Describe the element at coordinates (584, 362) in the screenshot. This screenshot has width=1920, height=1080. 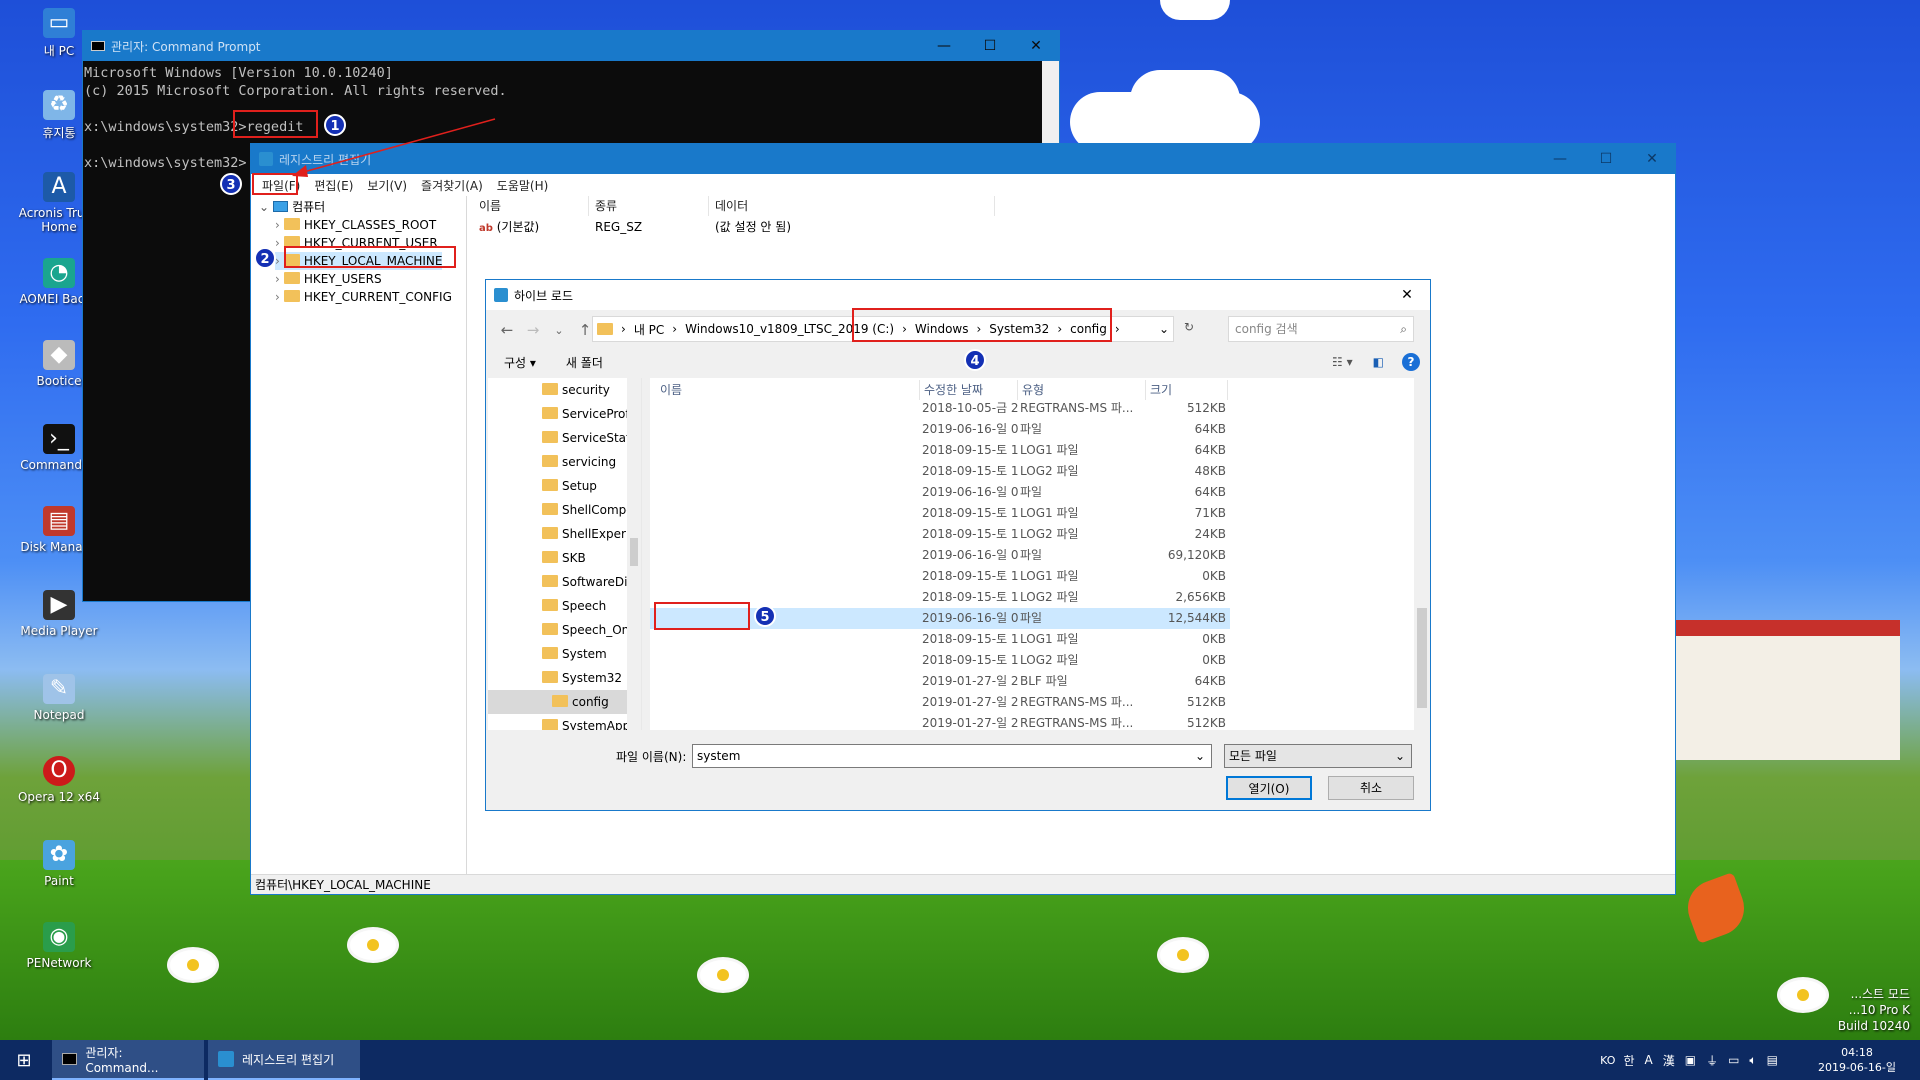
I see `new-folder-button: 새 폴더` at that location.